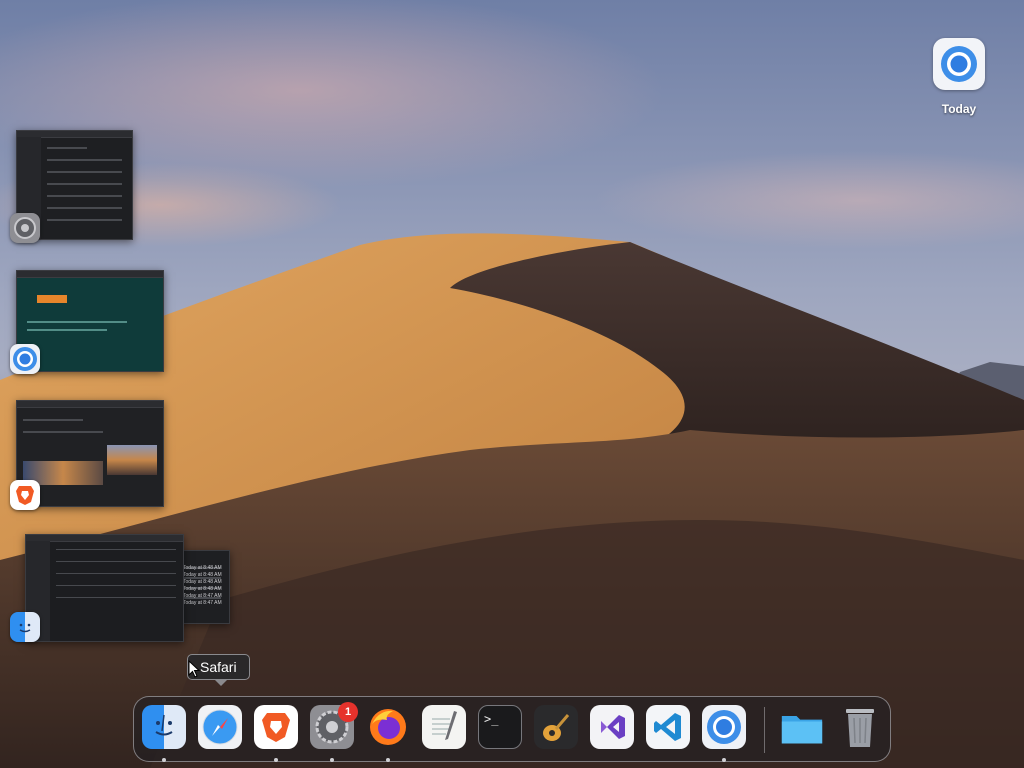  I want to click on dock-item-vscode, so click(668, 727).